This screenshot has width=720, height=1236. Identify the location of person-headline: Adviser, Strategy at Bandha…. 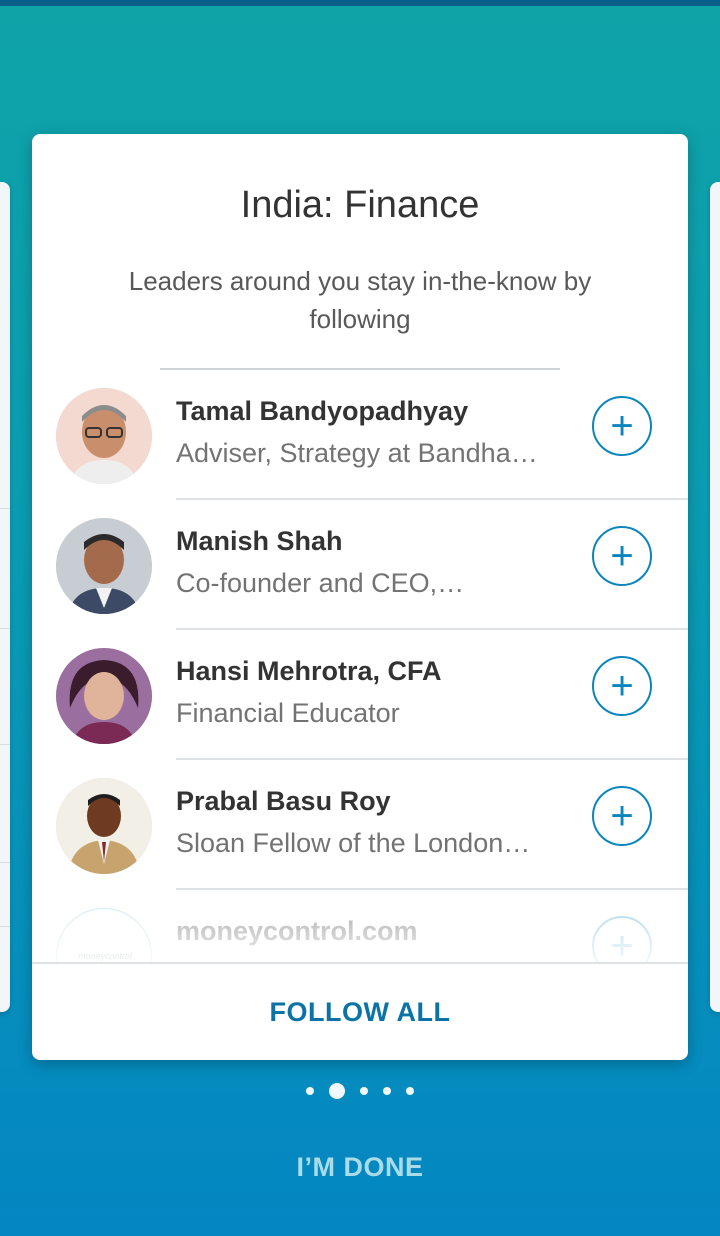
(357, 453).